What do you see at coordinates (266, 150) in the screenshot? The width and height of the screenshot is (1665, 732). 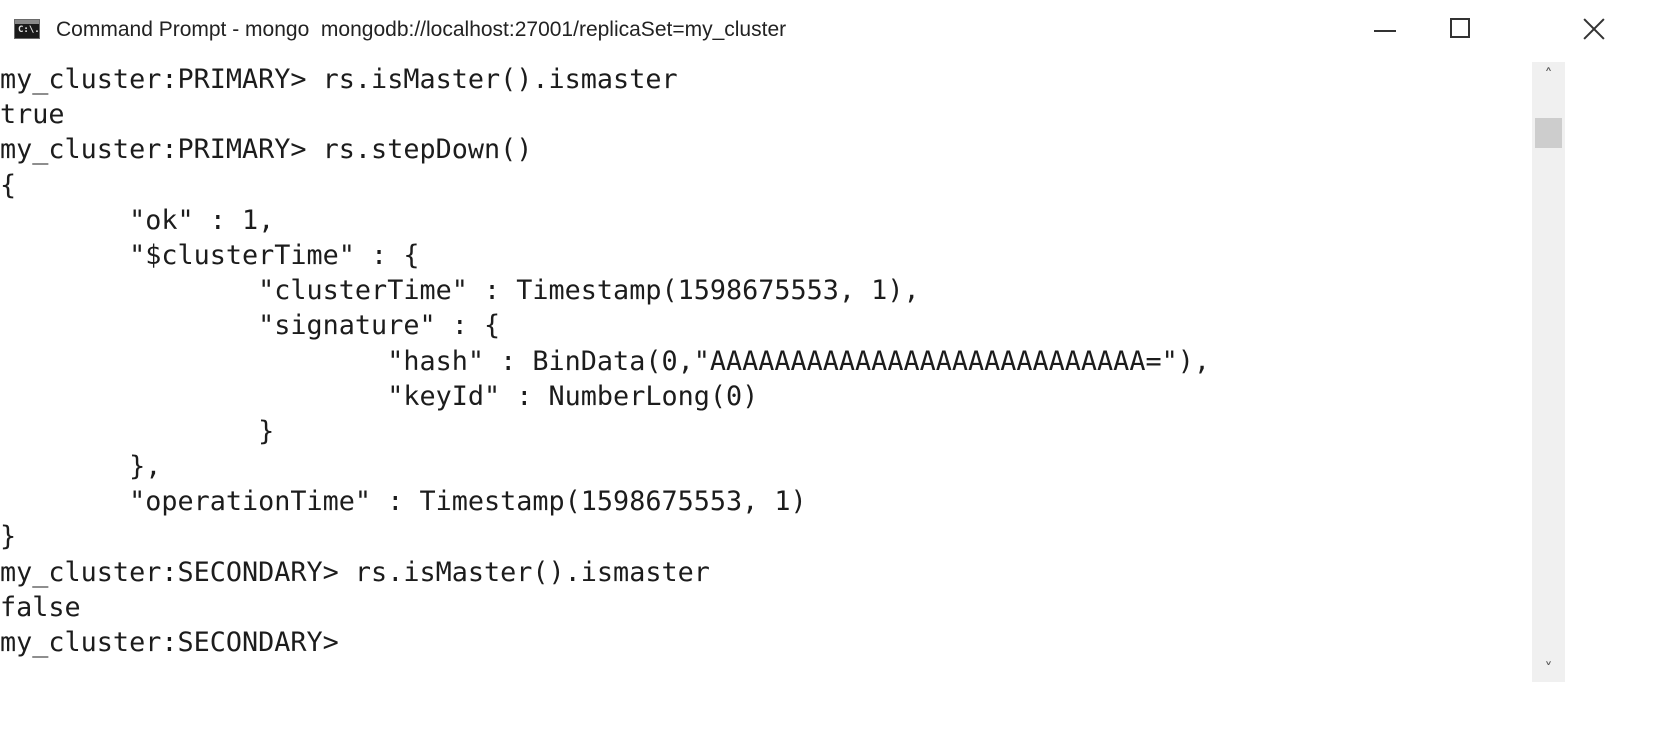 I see `console-line: my_cluster:PRIMARY> rs.stepDown()` at bounding box center [266, 150].